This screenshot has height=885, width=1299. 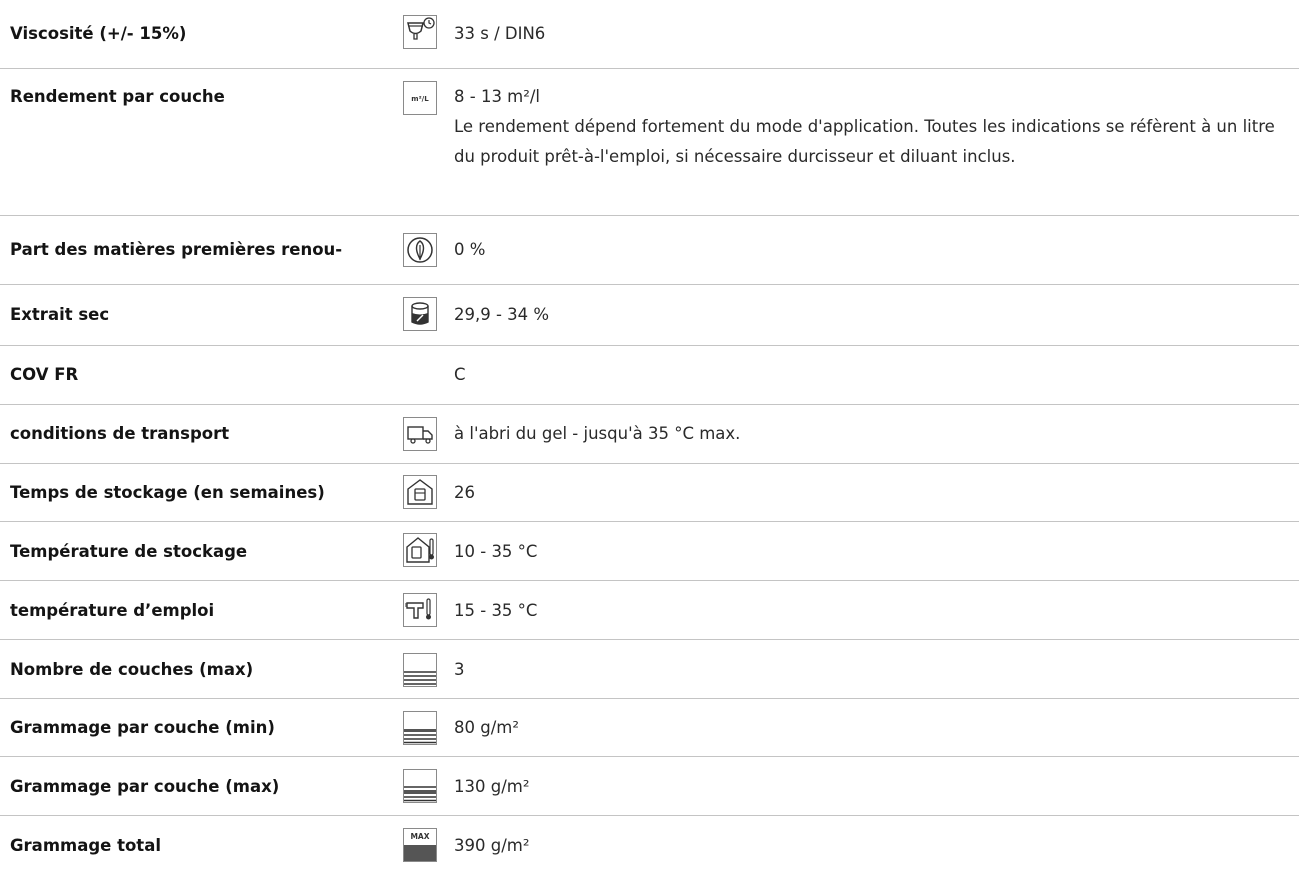 What do you see at coordinates (420, 845) in the screenshot?
I see `total-weight-max-icon: MAX` at bounding box center [420, 845].